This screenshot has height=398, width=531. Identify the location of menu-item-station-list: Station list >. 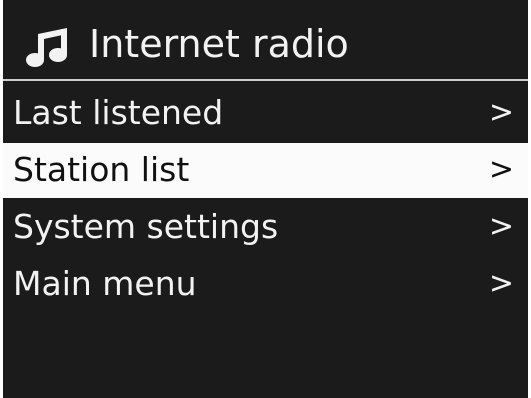
(265, 170).